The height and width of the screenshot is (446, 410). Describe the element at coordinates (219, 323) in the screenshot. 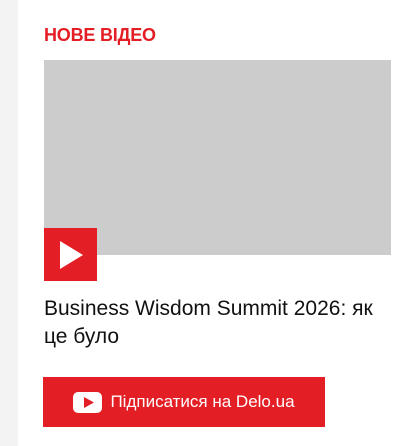

I see `video-title: Business Wisdom Summit 2026: як це було` at that location.